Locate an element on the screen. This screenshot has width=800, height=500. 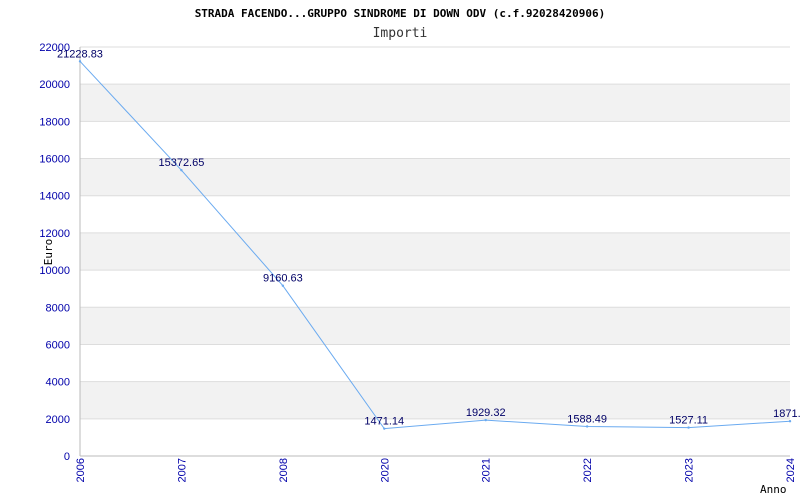
data-label: 1471.14 is located at coordinates (384, 422).